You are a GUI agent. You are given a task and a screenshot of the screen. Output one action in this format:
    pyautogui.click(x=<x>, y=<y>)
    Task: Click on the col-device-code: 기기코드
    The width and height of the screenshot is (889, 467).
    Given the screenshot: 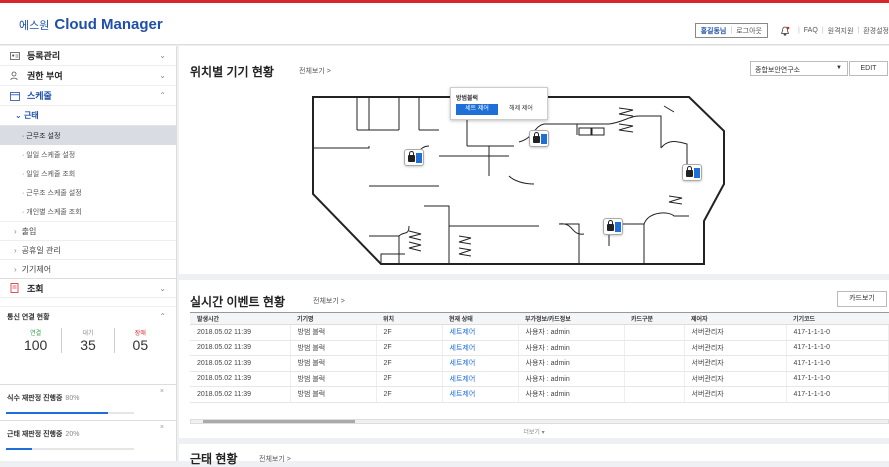 What is the action you would take?
    pyautogui.click(x=837, y=318)
    